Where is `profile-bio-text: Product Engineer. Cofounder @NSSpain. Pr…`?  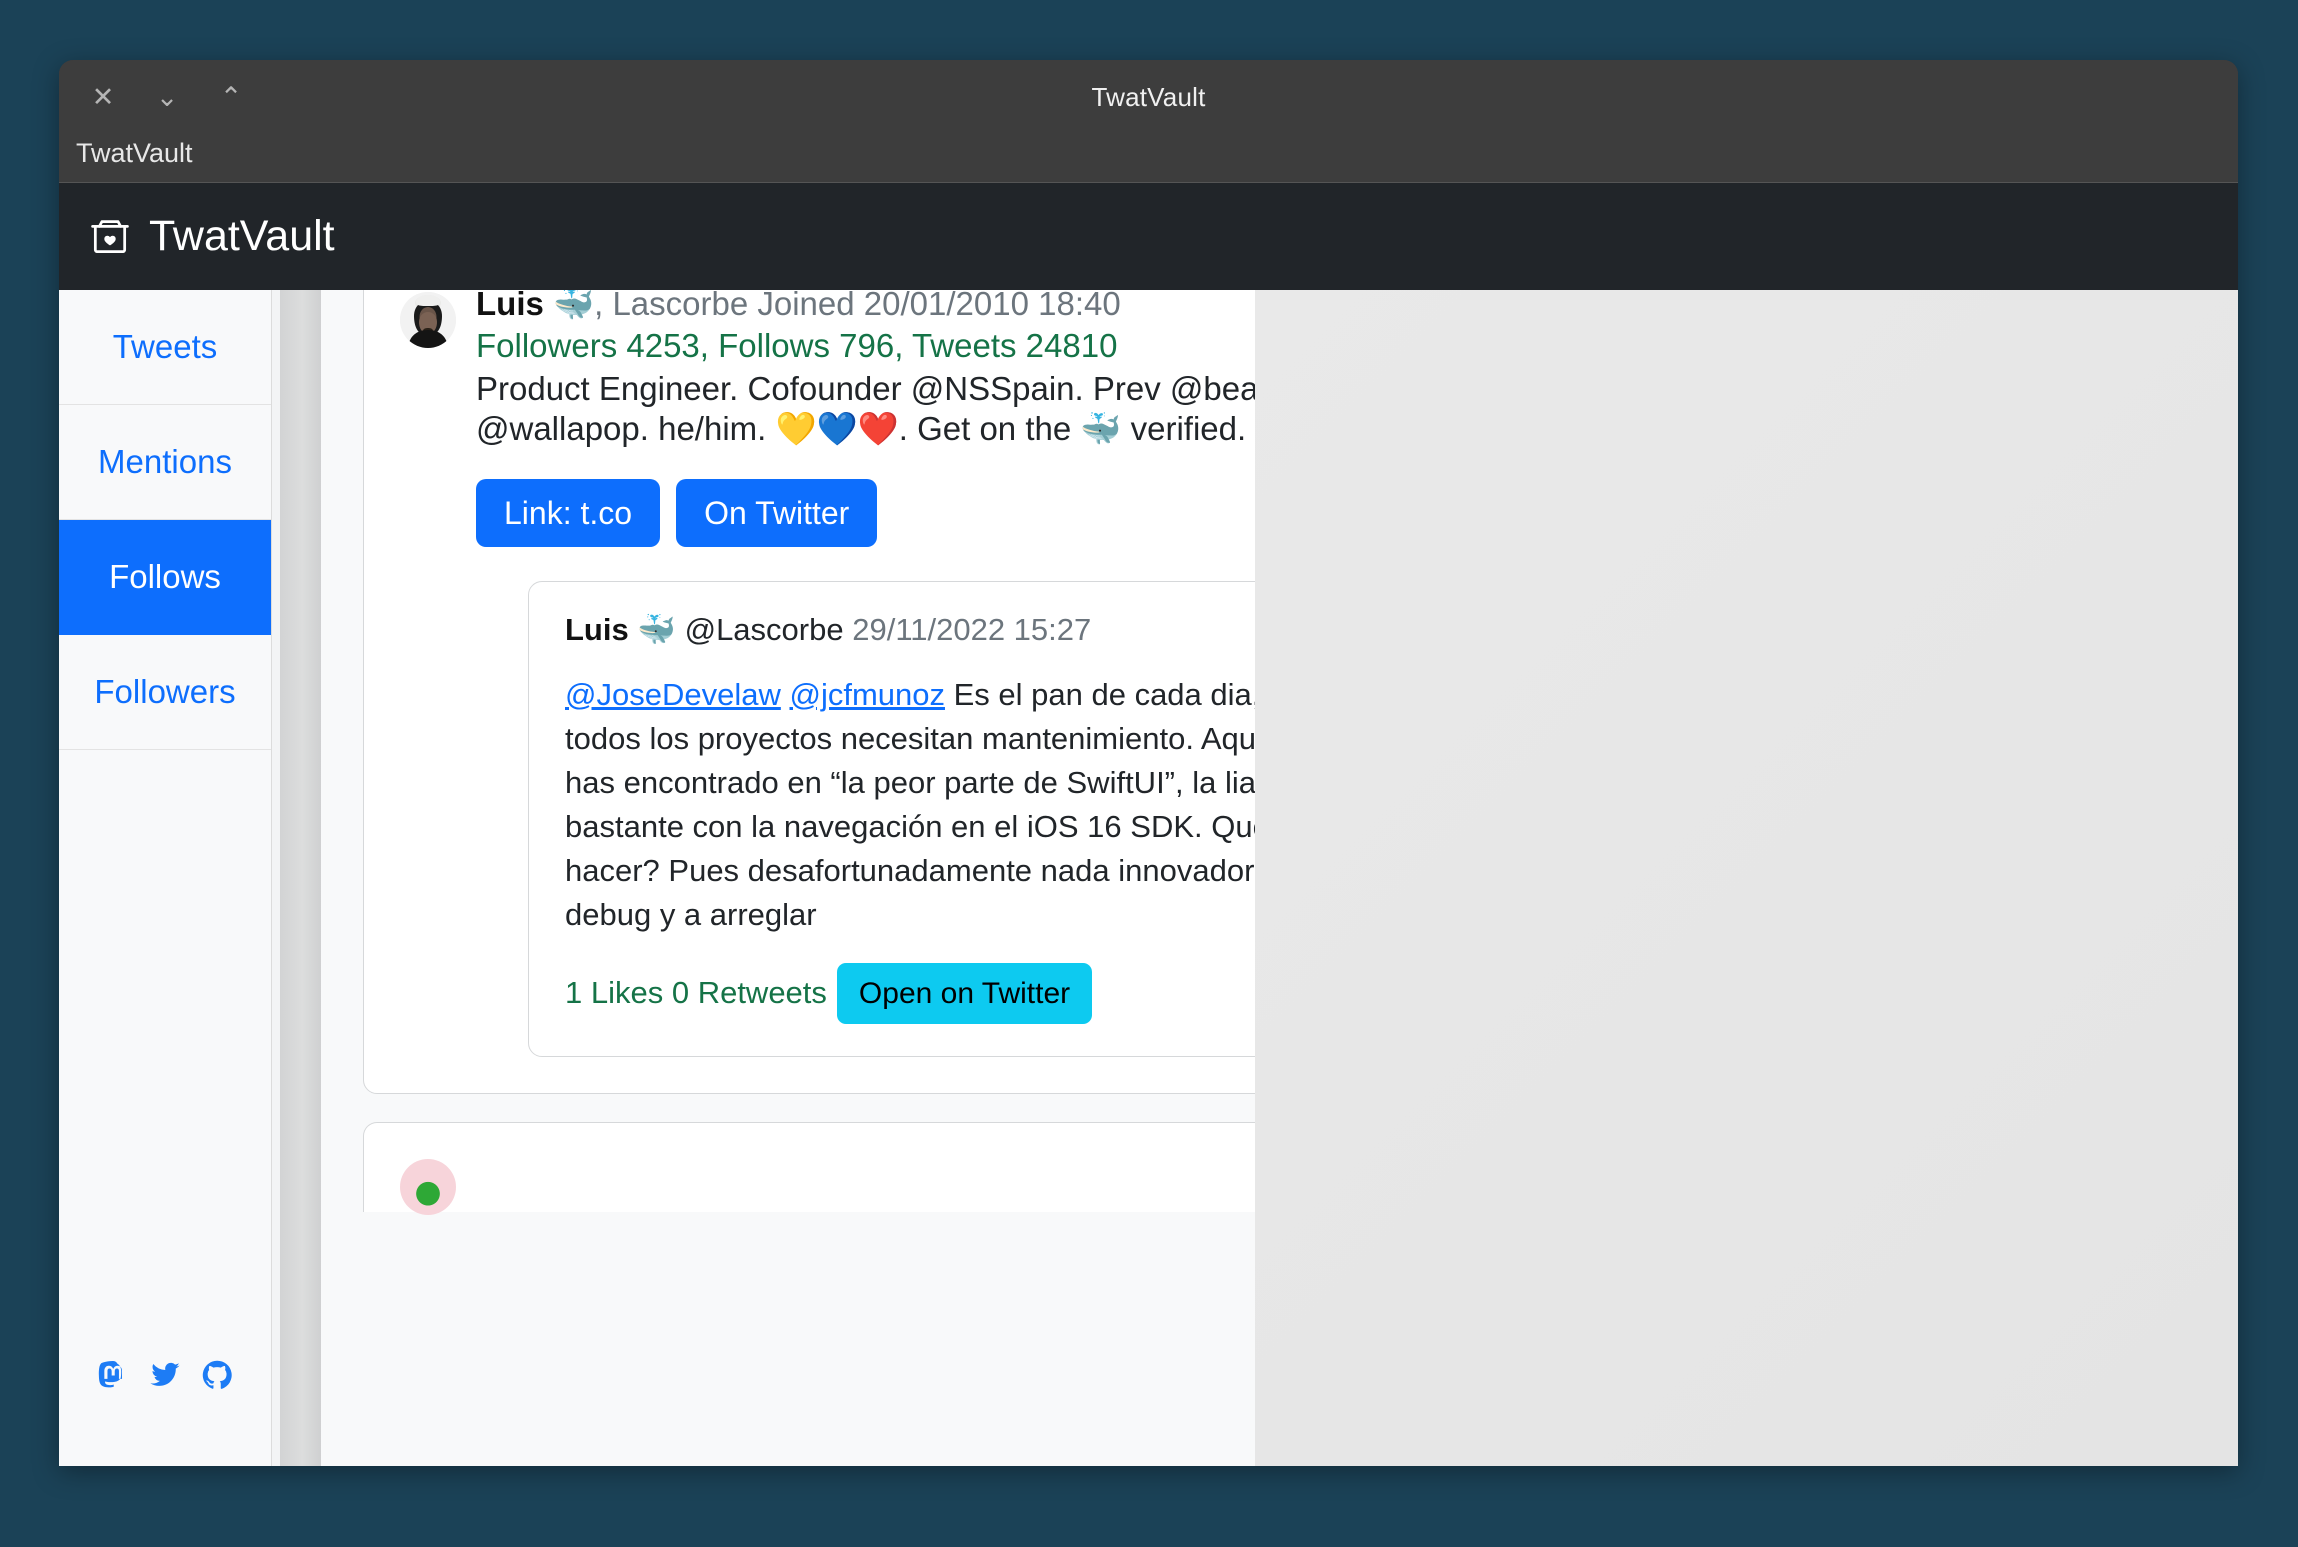 profile-bio-text: Product Engineer. Cofounder @NSSpain. Pr… is located at coordinates (865, 408).